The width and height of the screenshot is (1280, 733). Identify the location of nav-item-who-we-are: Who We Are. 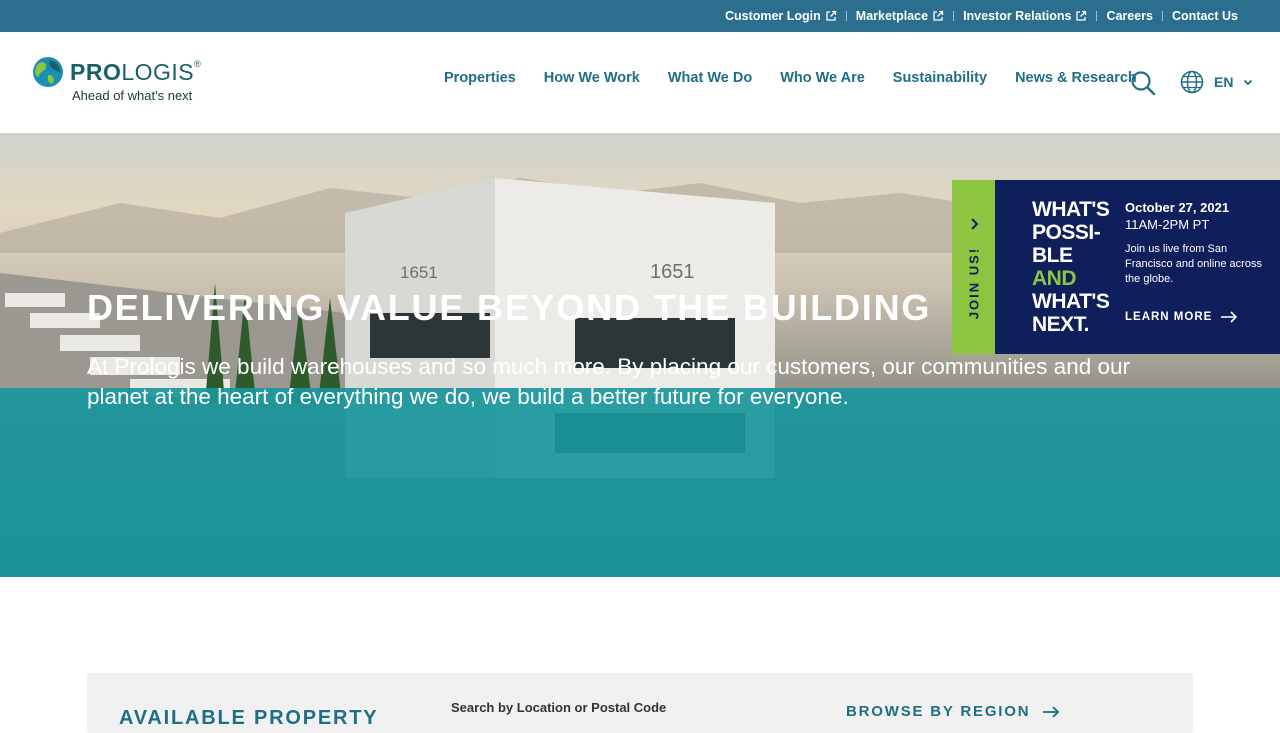
(822, 78).